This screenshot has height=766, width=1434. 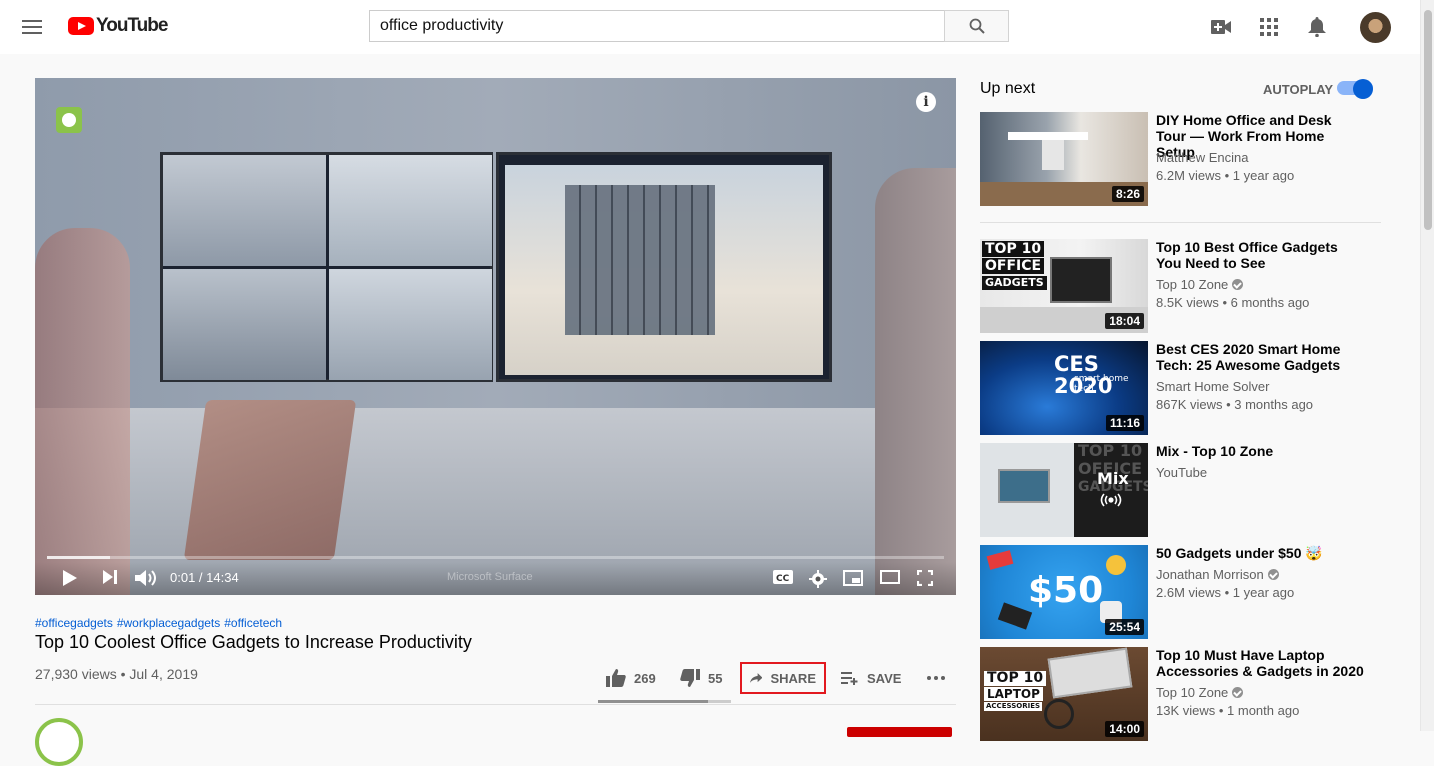 I want to click on search-icon, so click(x=977, y=26).